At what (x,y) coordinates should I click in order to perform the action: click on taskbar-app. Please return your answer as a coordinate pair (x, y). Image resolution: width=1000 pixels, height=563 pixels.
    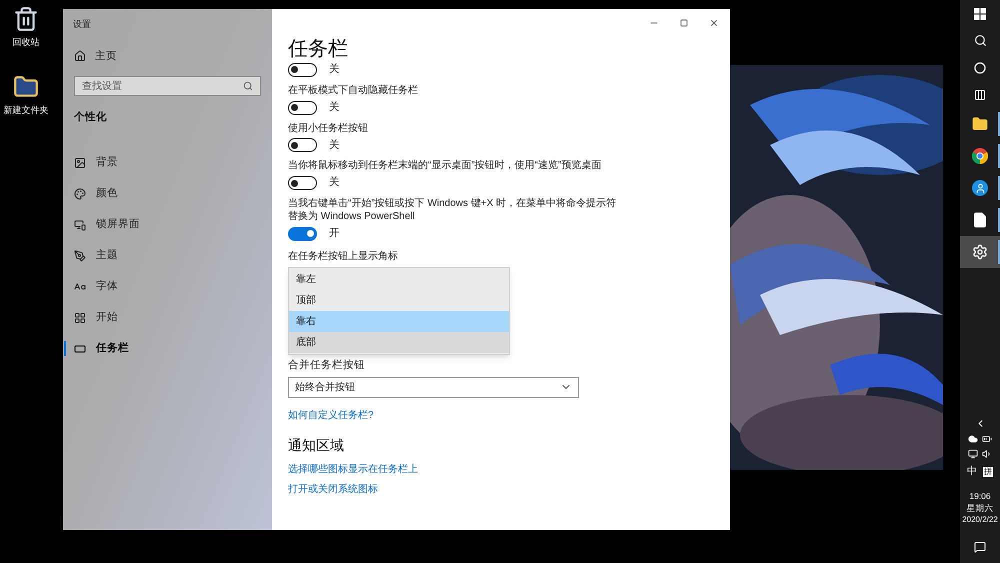
    Looking at the image, I should click on (980, 252).